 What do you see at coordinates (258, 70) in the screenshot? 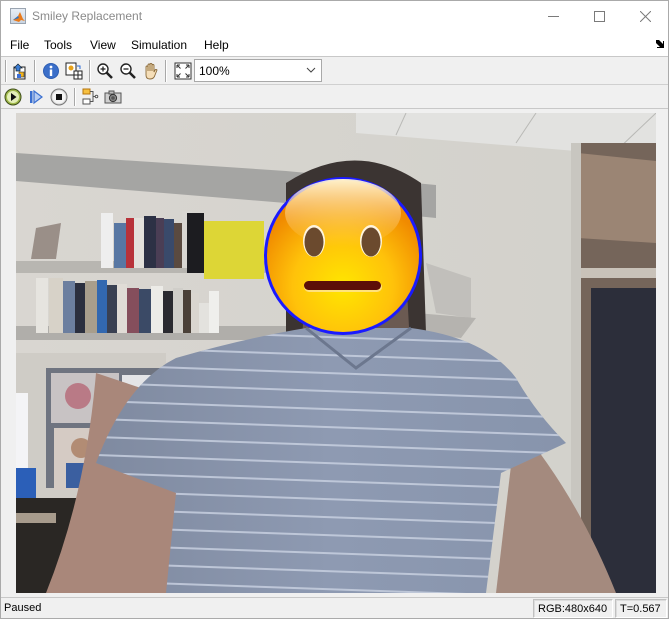
I see `zoom-level-dropdown: 100%` at bounding box center [258, 70].